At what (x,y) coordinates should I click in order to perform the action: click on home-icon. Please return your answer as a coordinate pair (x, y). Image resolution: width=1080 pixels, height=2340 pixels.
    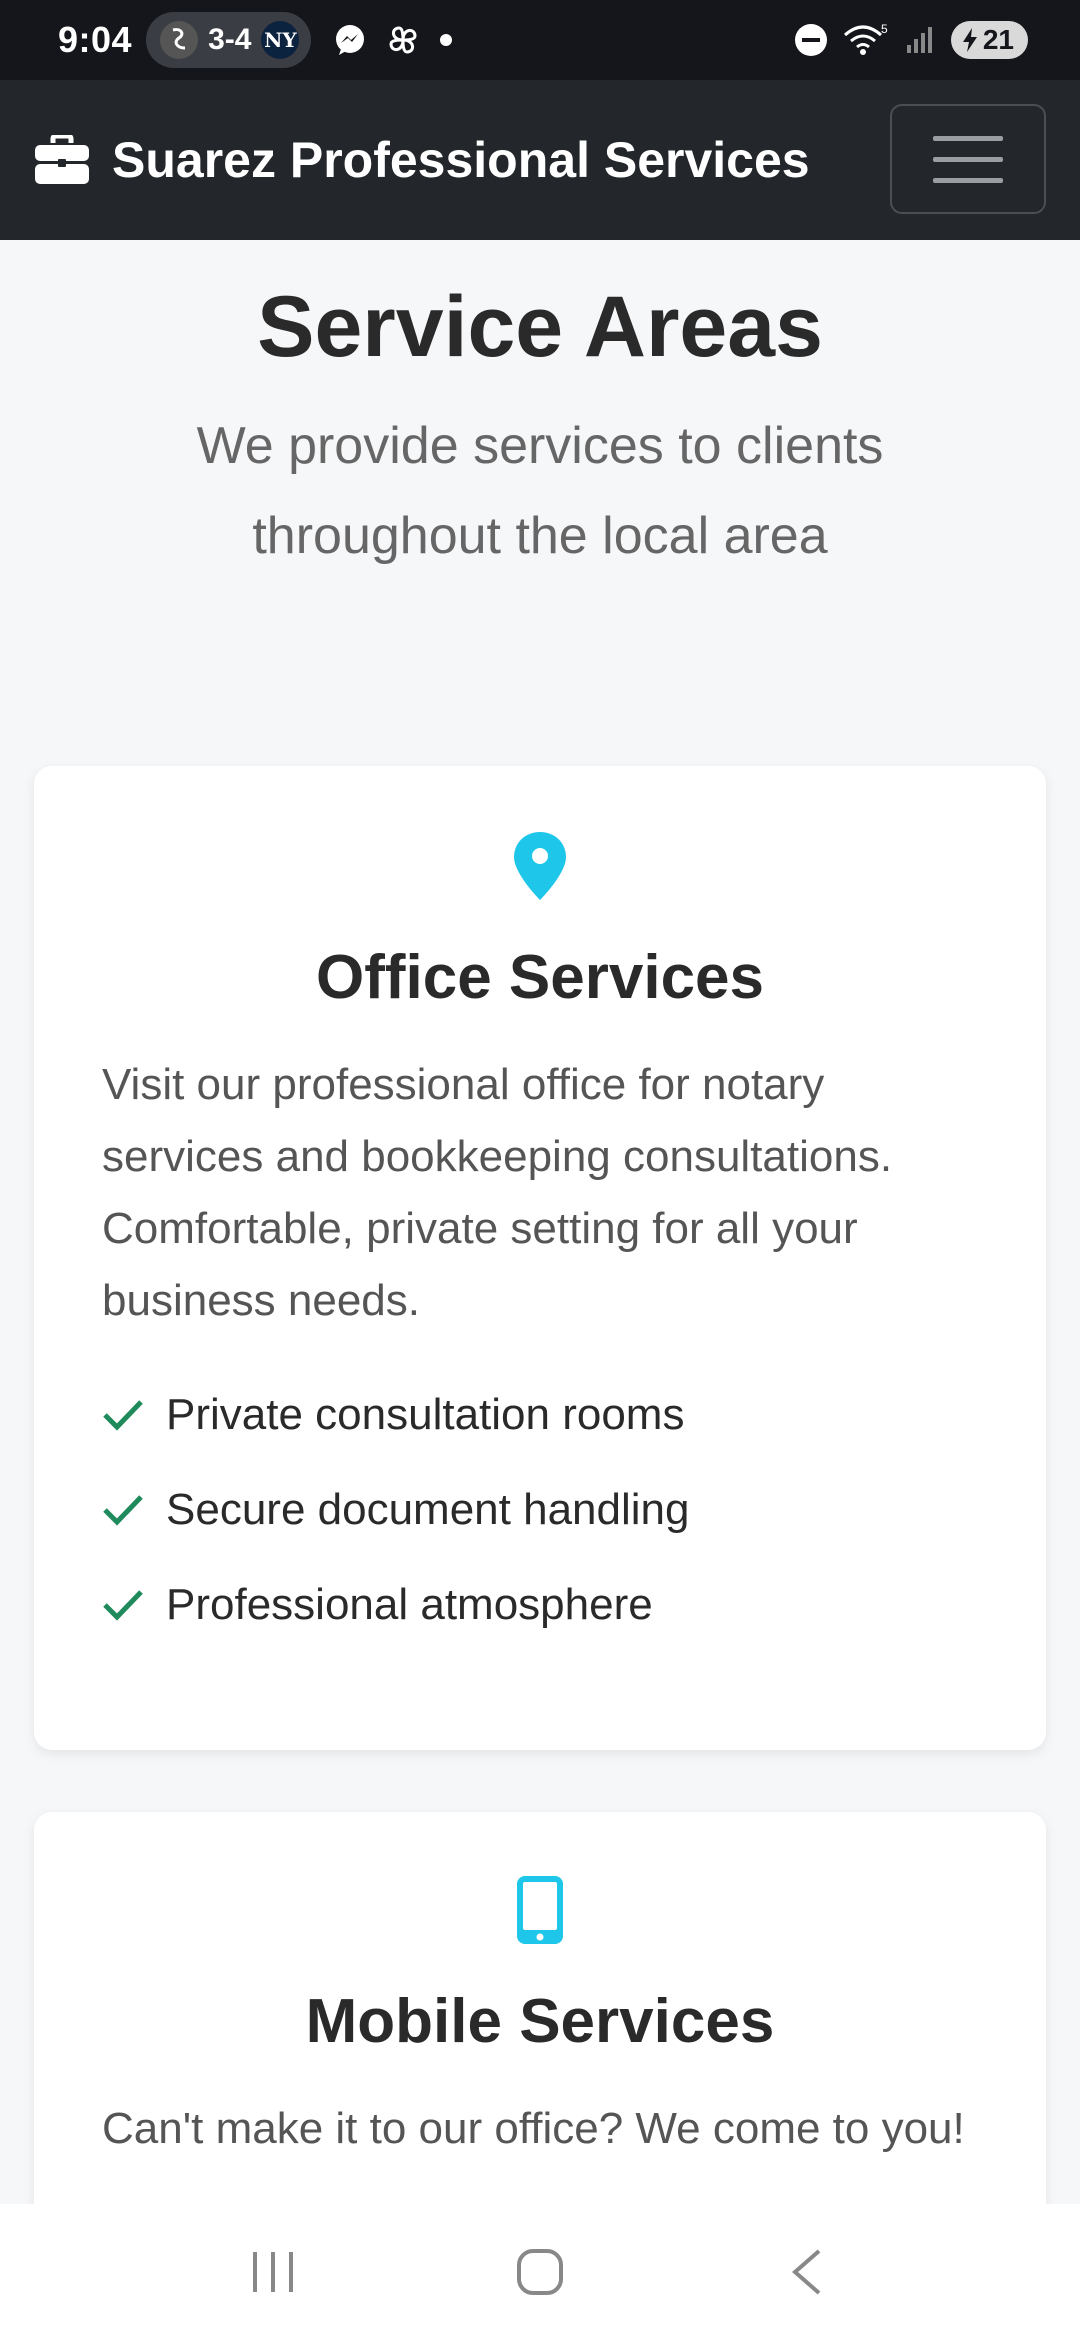
    Looking at the image, I should click on (539, 2272).